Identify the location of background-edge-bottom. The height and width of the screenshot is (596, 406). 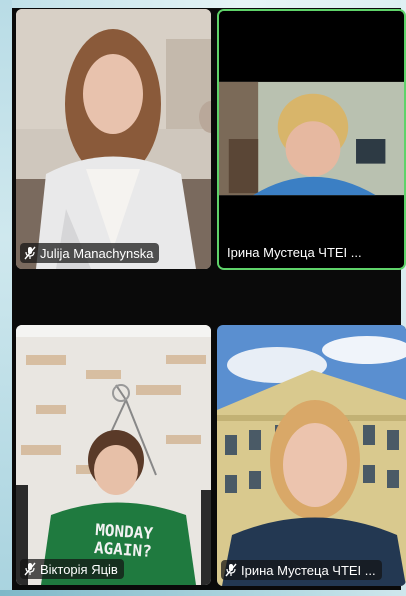
(203, 593).